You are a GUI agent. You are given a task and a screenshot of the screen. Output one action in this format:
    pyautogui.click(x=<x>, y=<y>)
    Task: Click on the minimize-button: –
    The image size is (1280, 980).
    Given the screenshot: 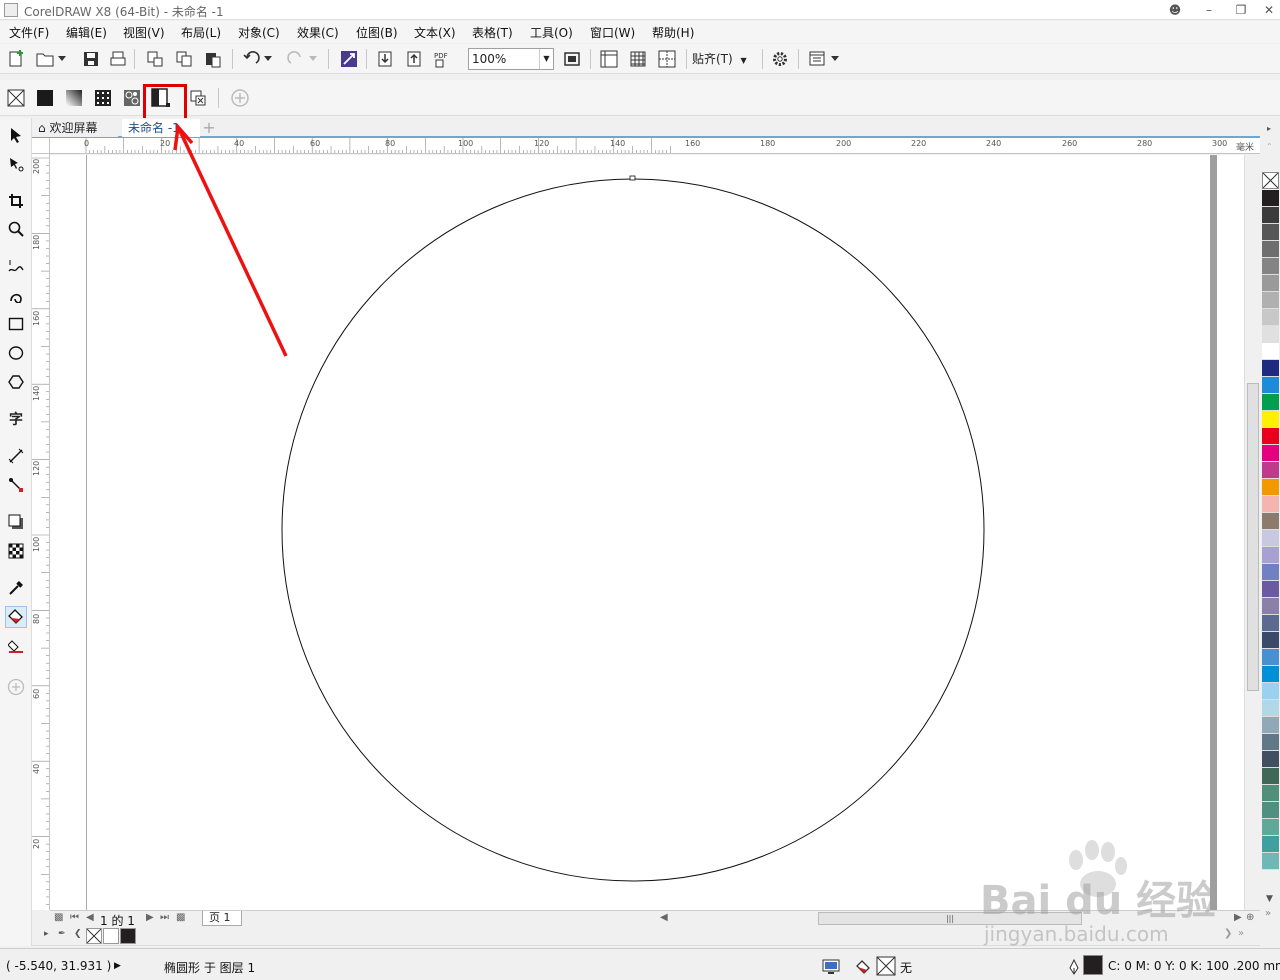 What is the action you would take?
    pyautogui.click(x=1209, y=10)
    